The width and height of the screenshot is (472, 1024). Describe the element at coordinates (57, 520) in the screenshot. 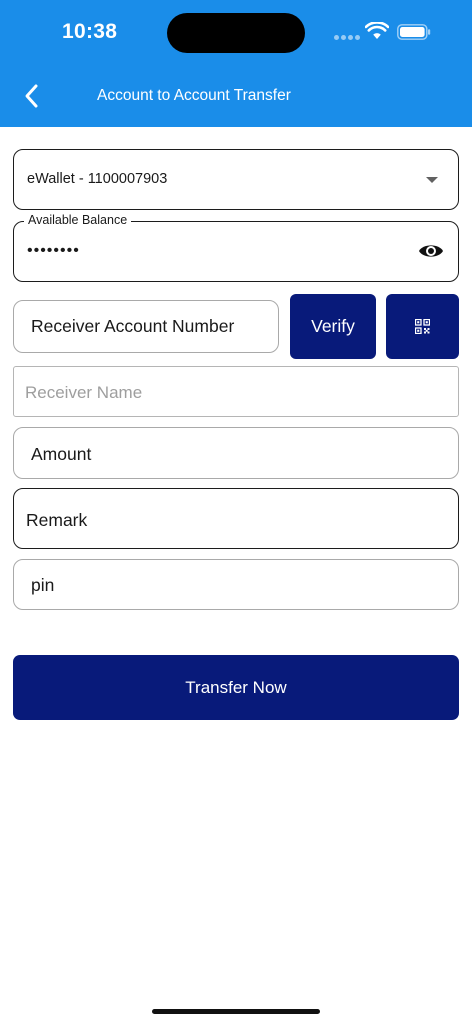

I see `remark-placeholder: Remark` at that location.